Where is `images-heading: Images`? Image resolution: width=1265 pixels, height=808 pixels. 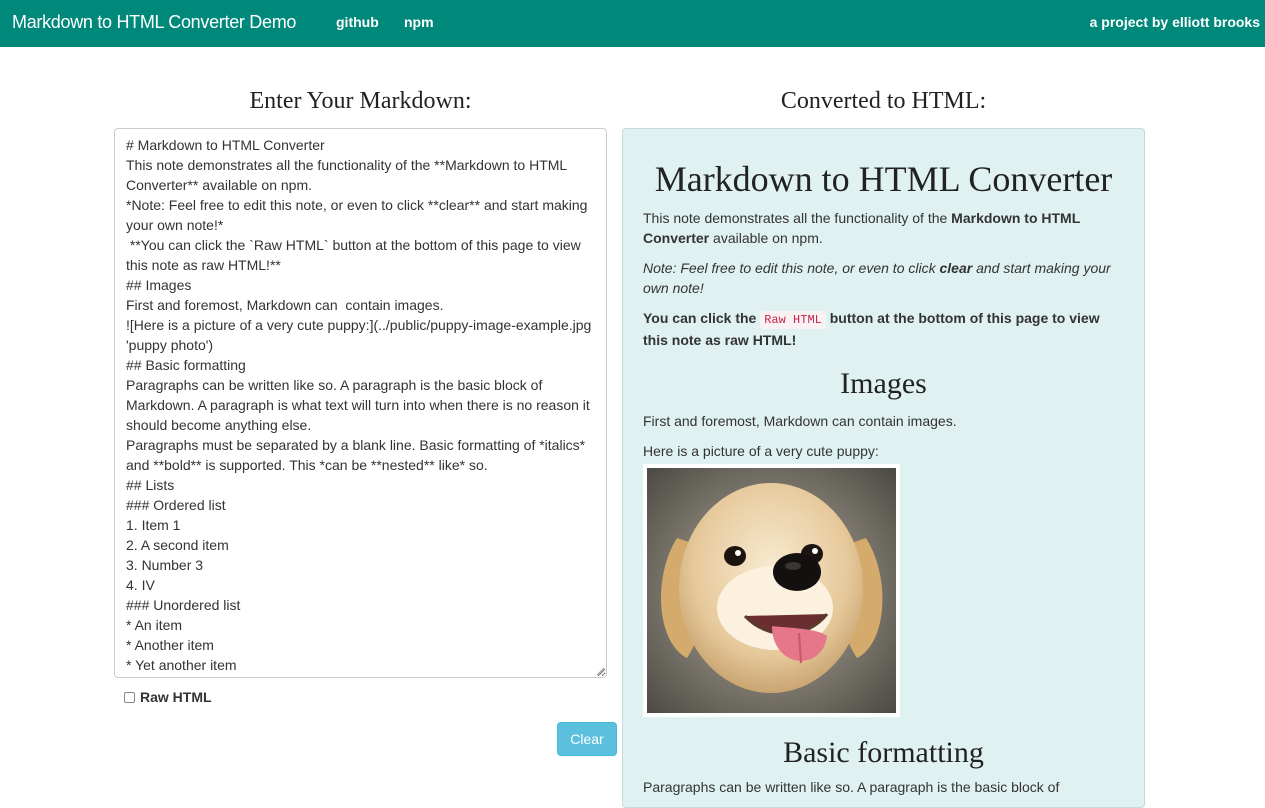 images-heading: Images is located at coordinates (883, 383).